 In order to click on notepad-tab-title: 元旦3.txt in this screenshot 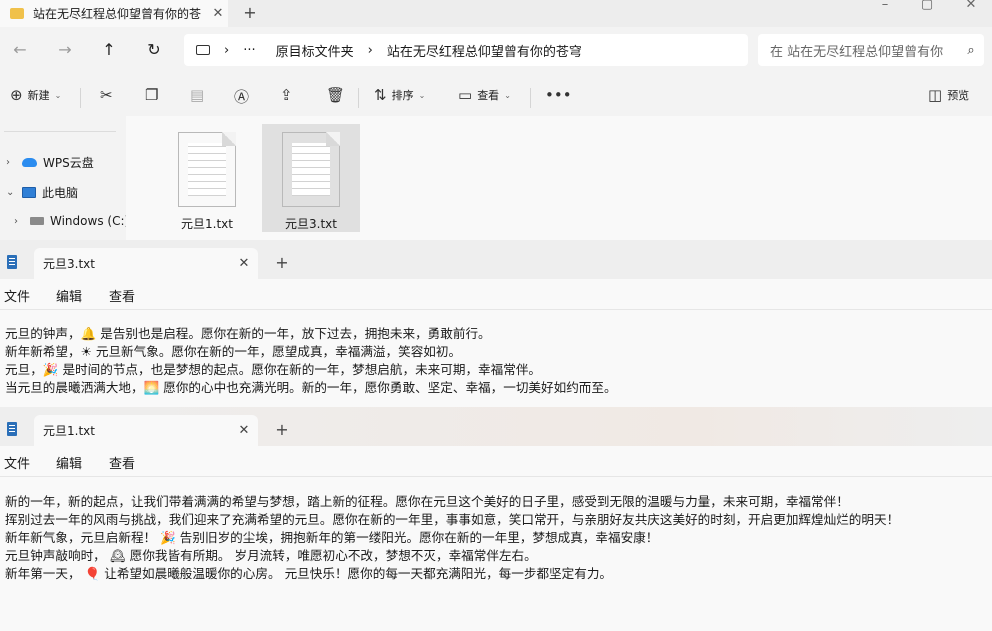, I will do `click(69, 264)`.